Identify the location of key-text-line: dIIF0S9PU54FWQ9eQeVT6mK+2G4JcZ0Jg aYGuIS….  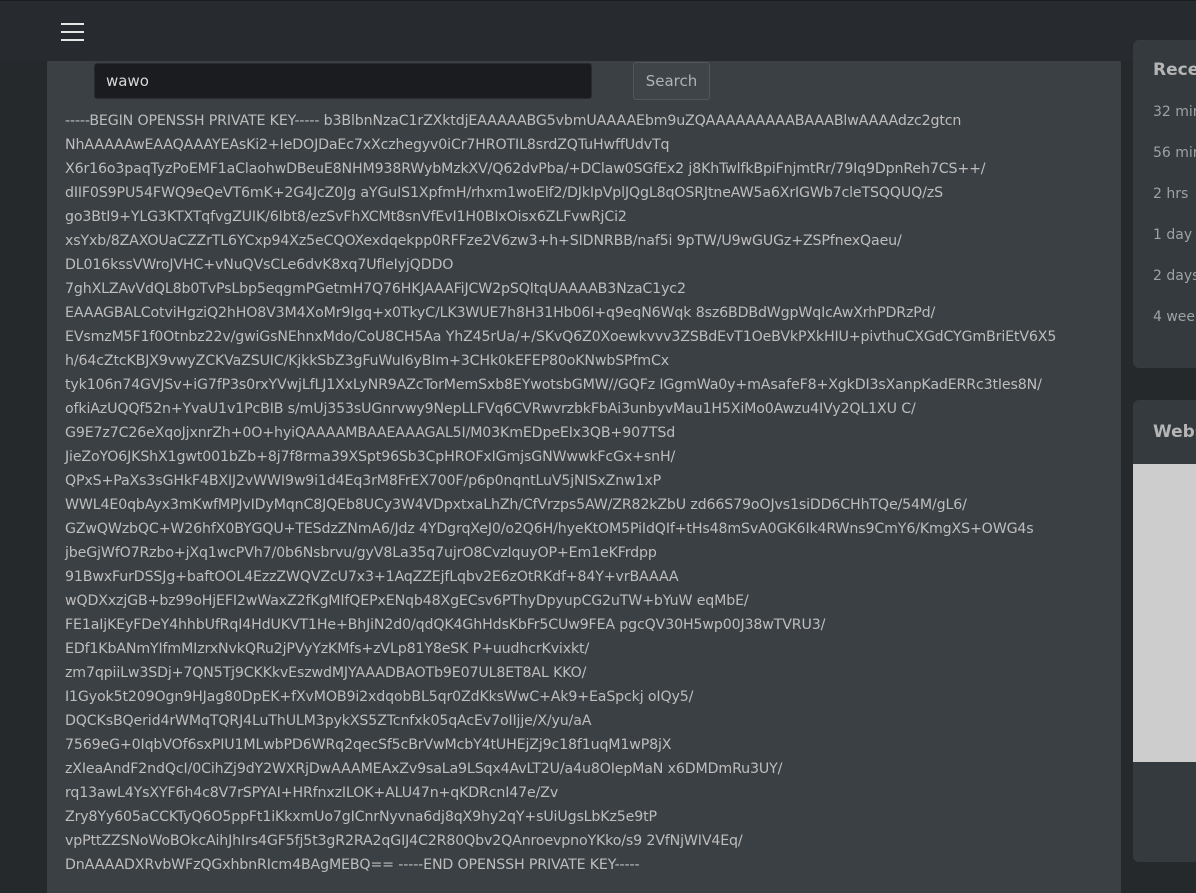
(504, 193).